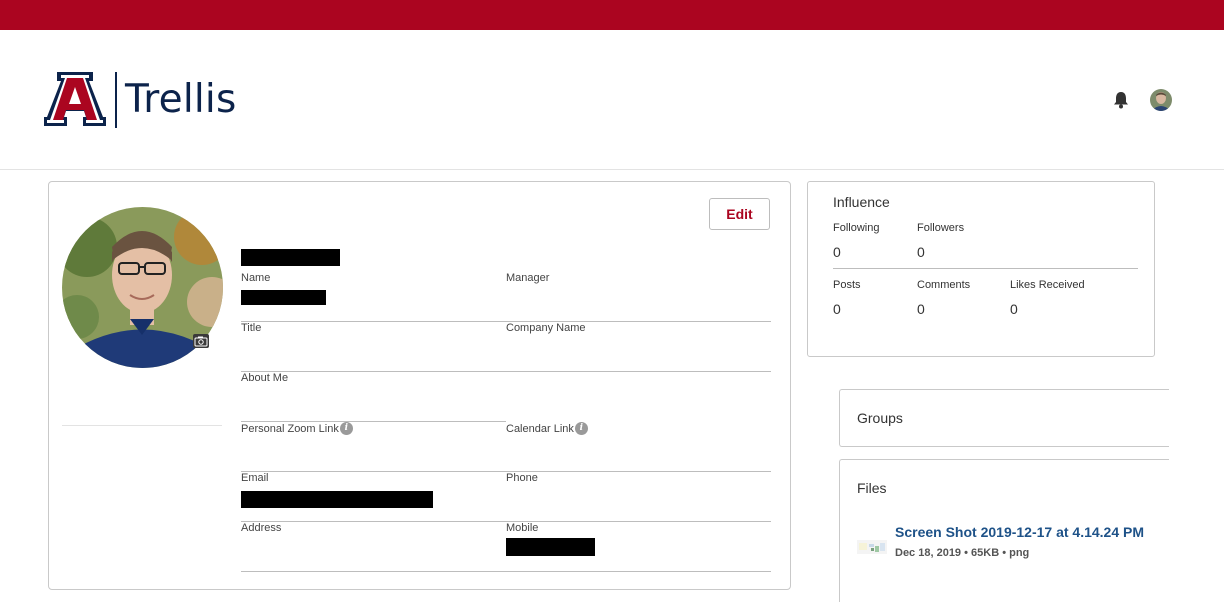  What do you see at coordinates (201, 341) in the screenshot?
I see `camera-icon` at bounding box center [201, 341].